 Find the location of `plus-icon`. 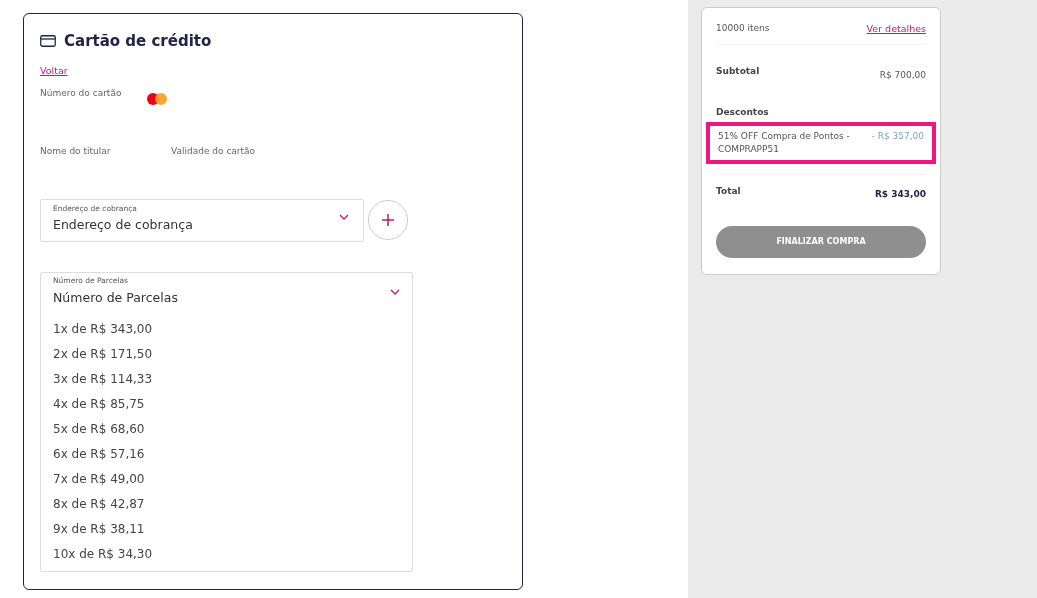

plus-icon is located at coordinates (388, 220).